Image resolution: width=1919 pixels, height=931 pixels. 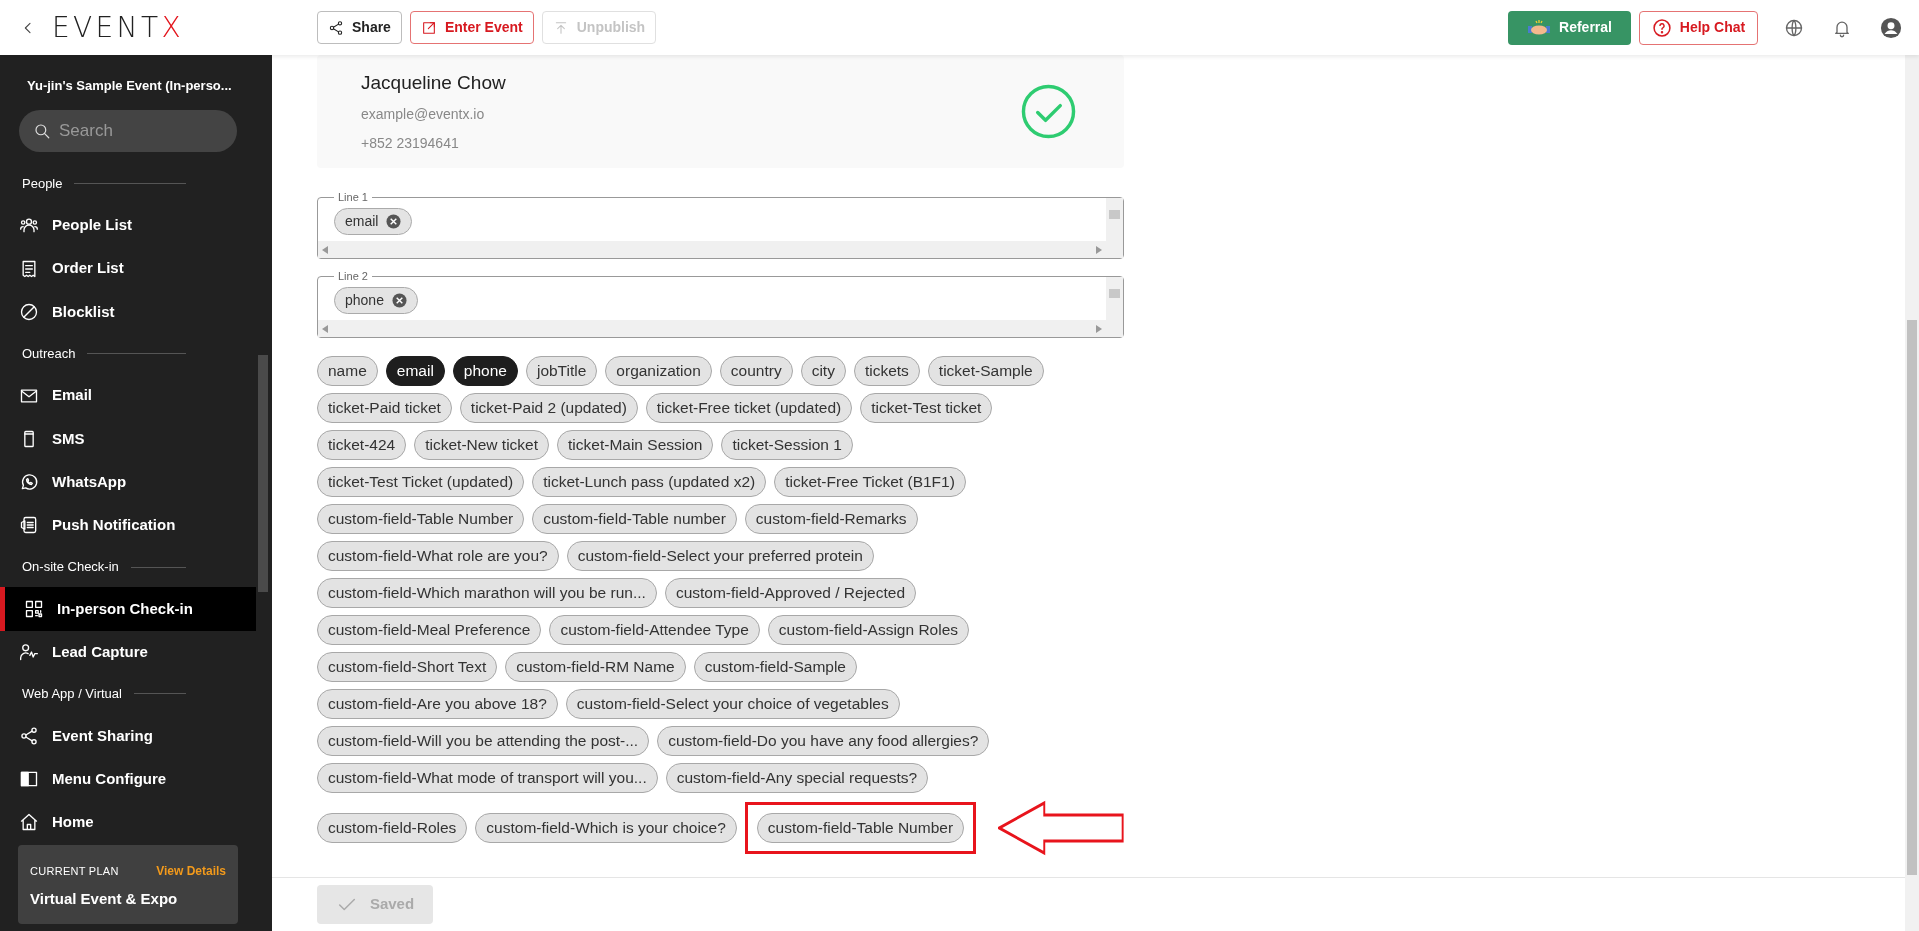 What do you see at coordinates (128, 130) in the screenshot?
I see `search-field: Search` at bounding box center [128, 130].